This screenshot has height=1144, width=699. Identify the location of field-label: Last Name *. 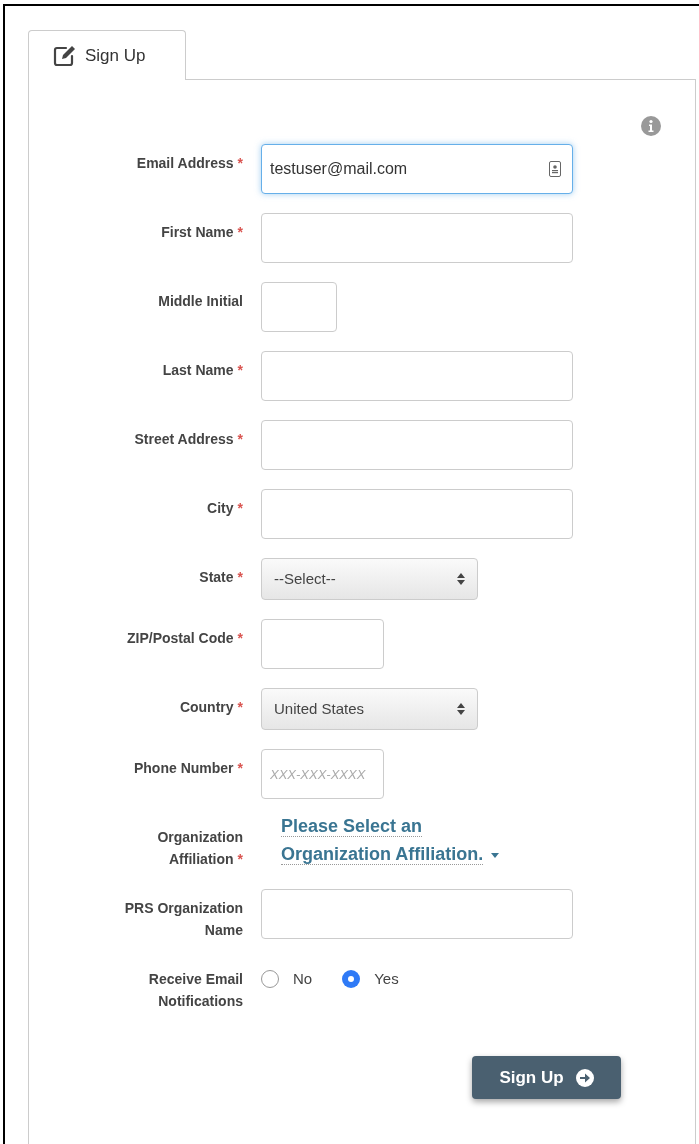
(202, 370).